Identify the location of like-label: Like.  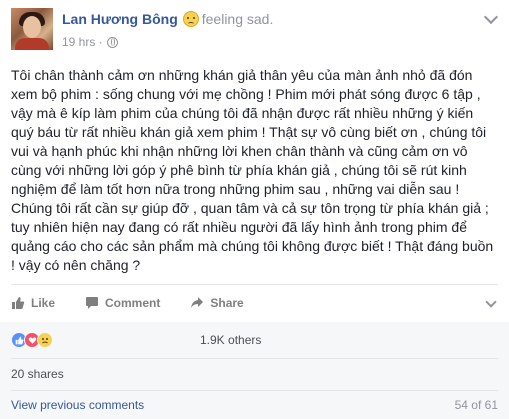
(43, 303).